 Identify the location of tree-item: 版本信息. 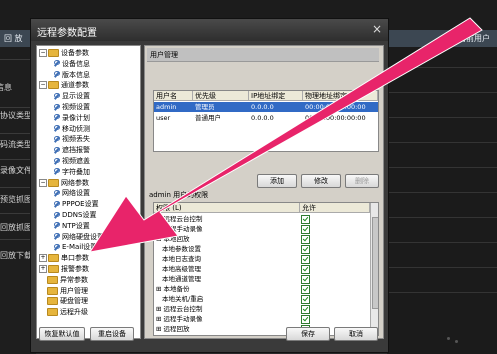
(71, 75).